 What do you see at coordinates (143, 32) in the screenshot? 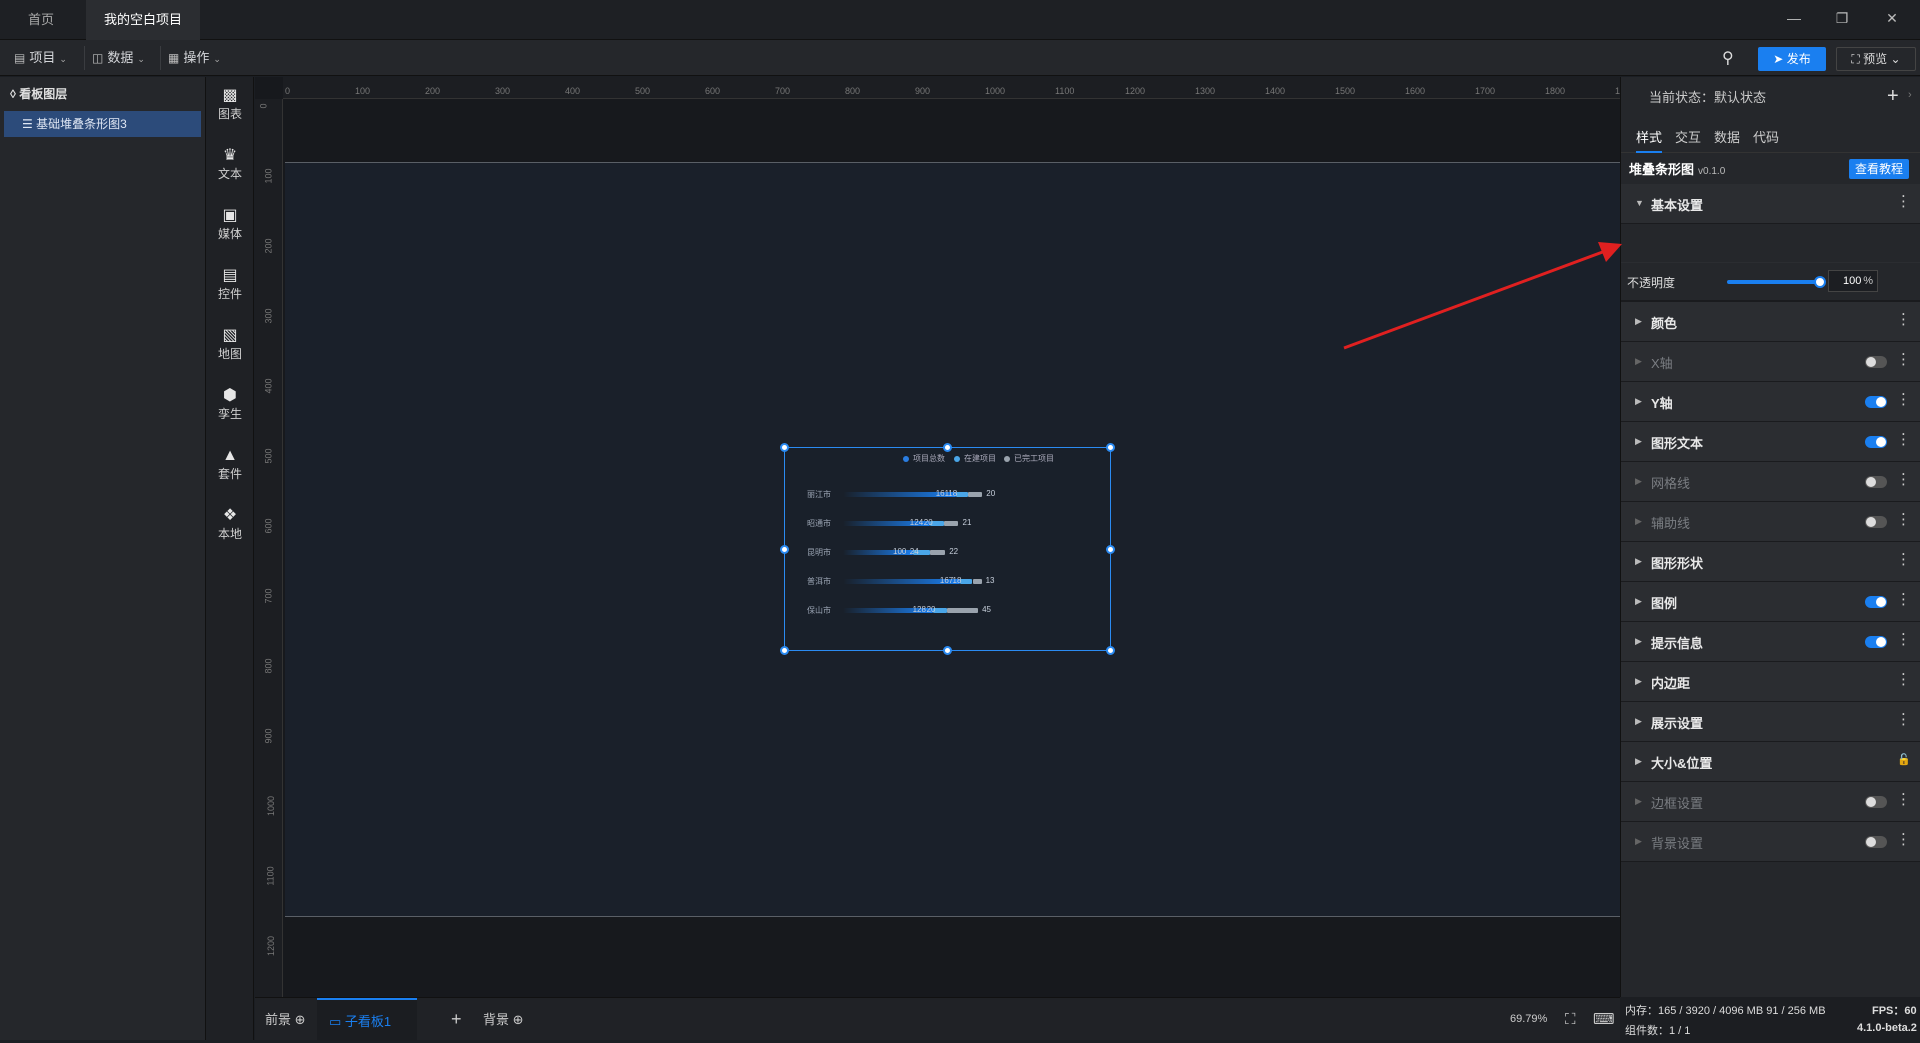
I see `tab-project: 我的空白项目` at bounding box center [143, 32].